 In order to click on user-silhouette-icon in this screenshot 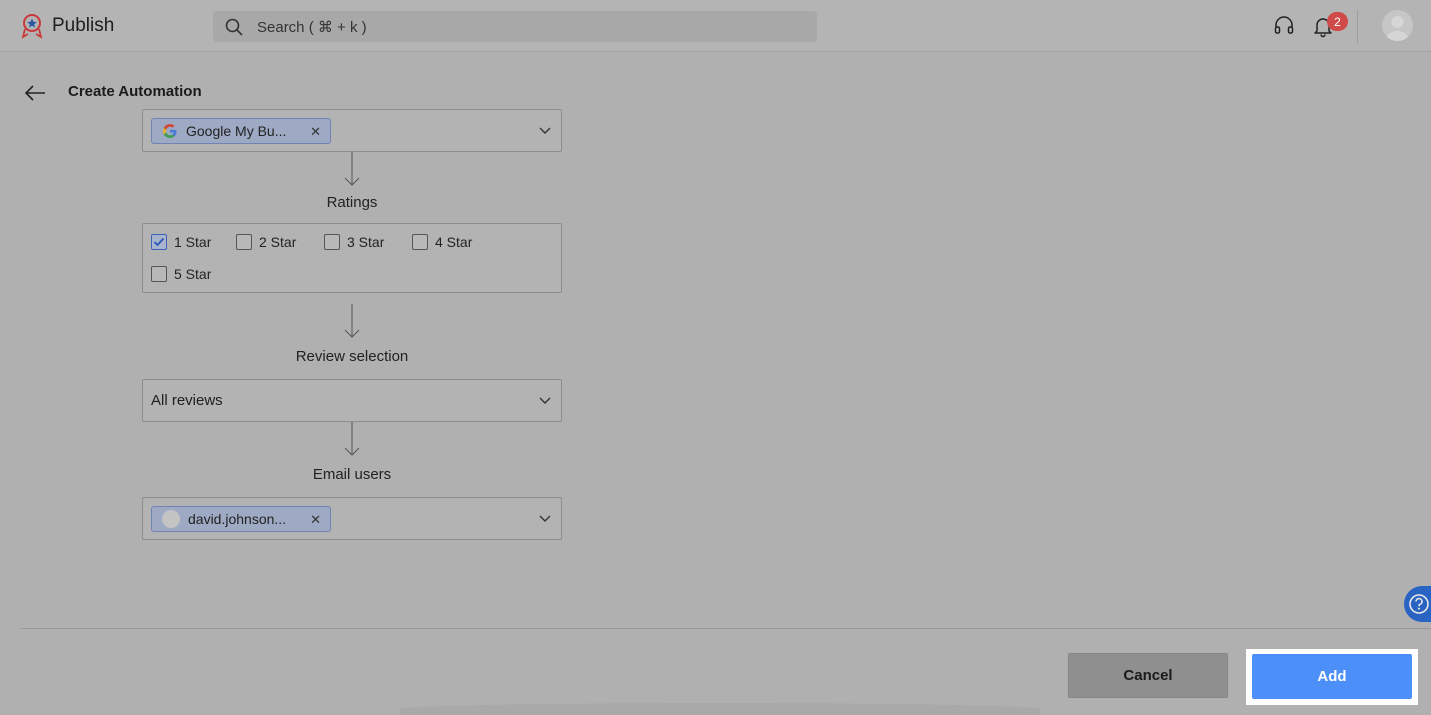, I will do `click(1397, 28)`.